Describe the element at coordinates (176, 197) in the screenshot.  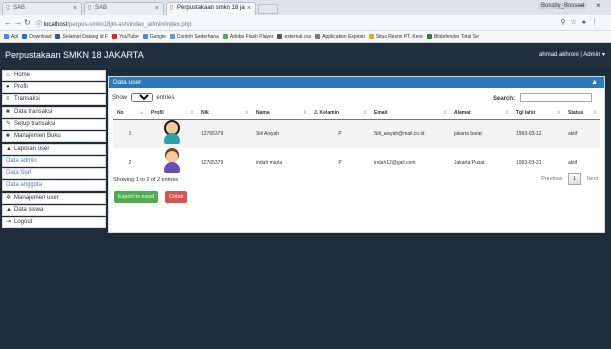
I see `print-button: Cetak` at that location.